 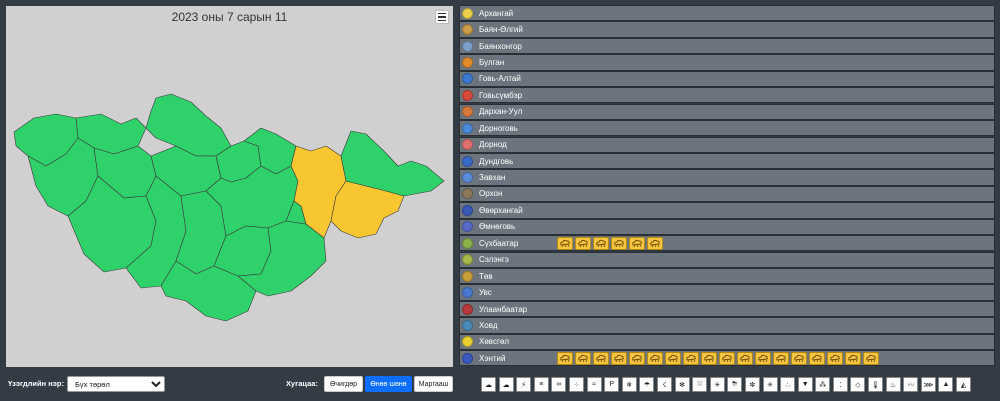 I want to click on avalanche-icon: ◭, so click(x=964, y=384).